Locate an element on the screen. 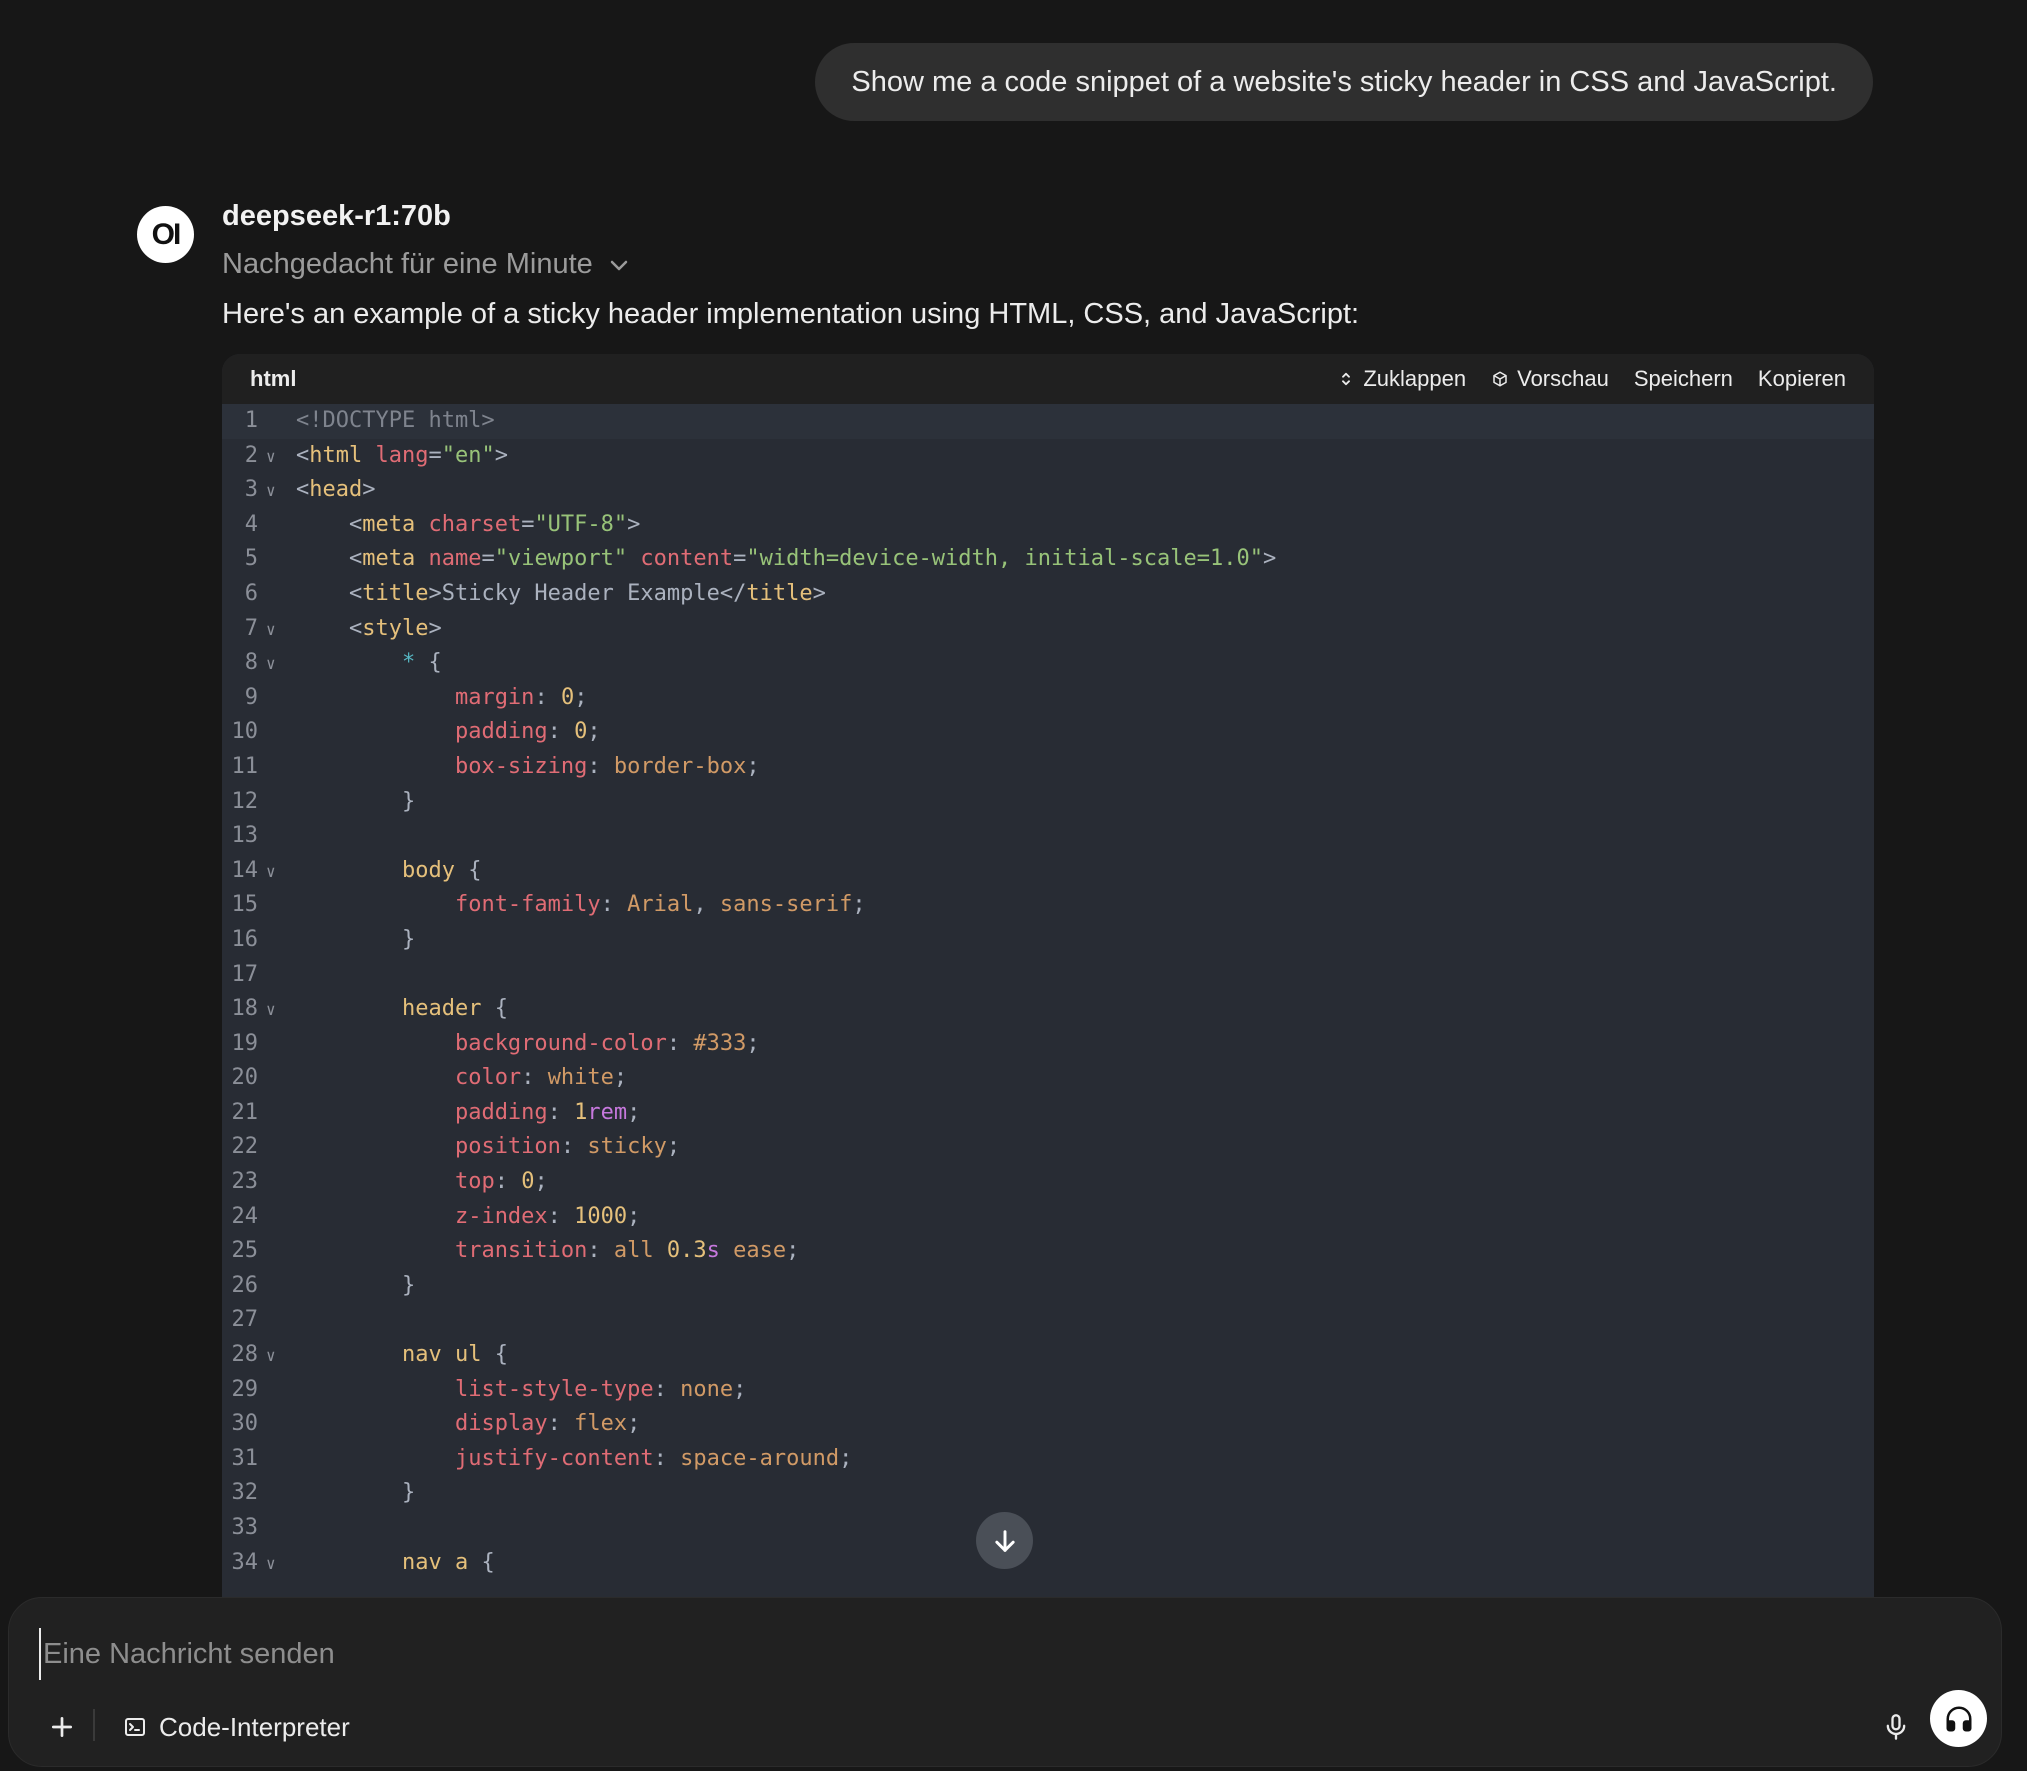 The image size is (2027, 1771). line-number: 29 is located at coordinates (245, 1389).